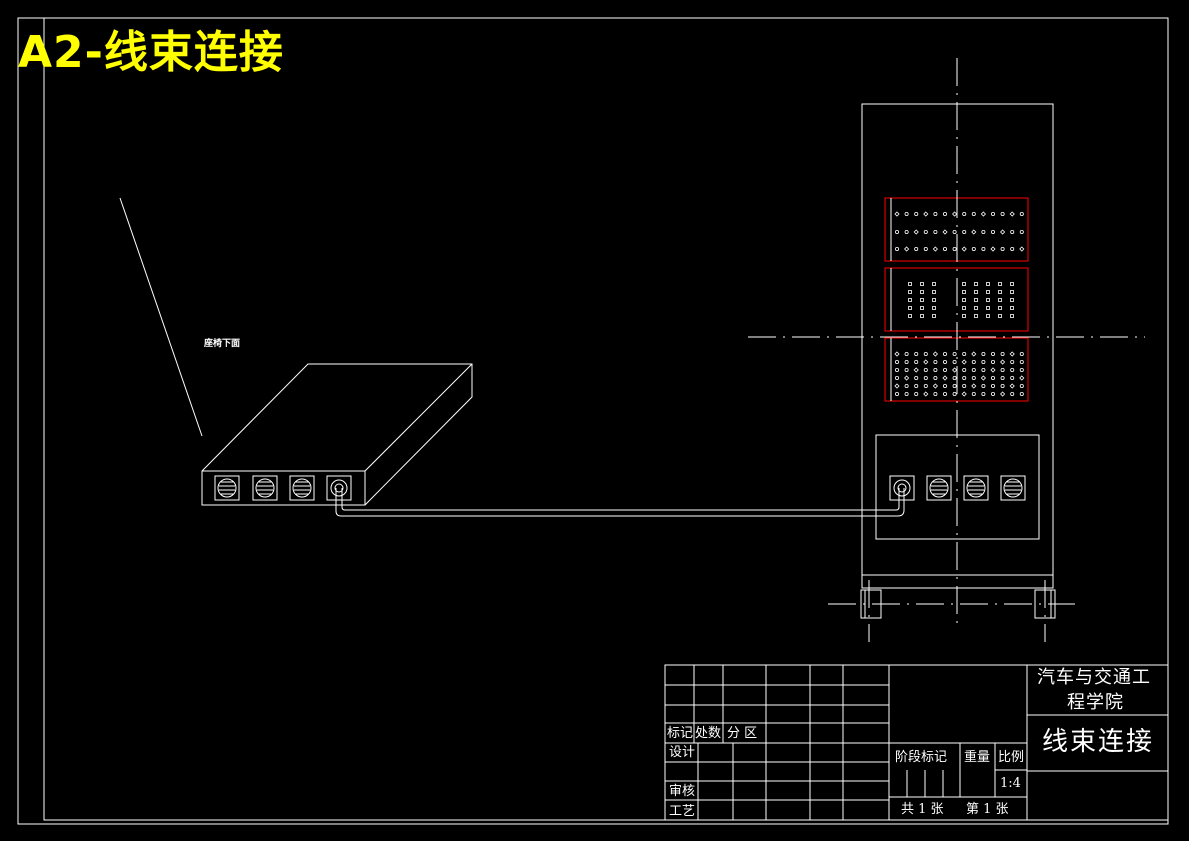 The image size is (1189, 841). Describe the element at coordinates (977, 757) in the screenshot. I see `weight-label: 重量` at that location.